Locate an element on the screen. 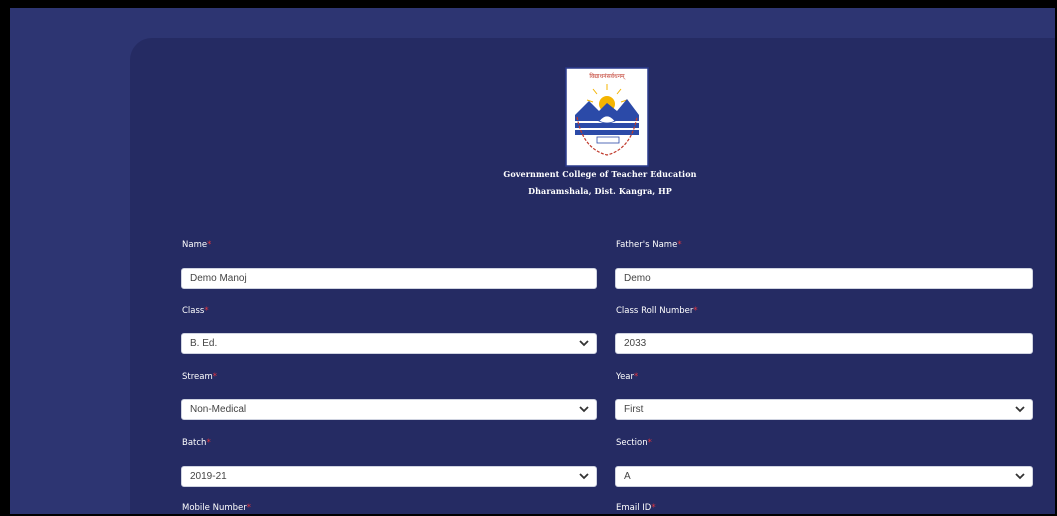  batch-select: 2019-21 is located at coordinates (389, 476).